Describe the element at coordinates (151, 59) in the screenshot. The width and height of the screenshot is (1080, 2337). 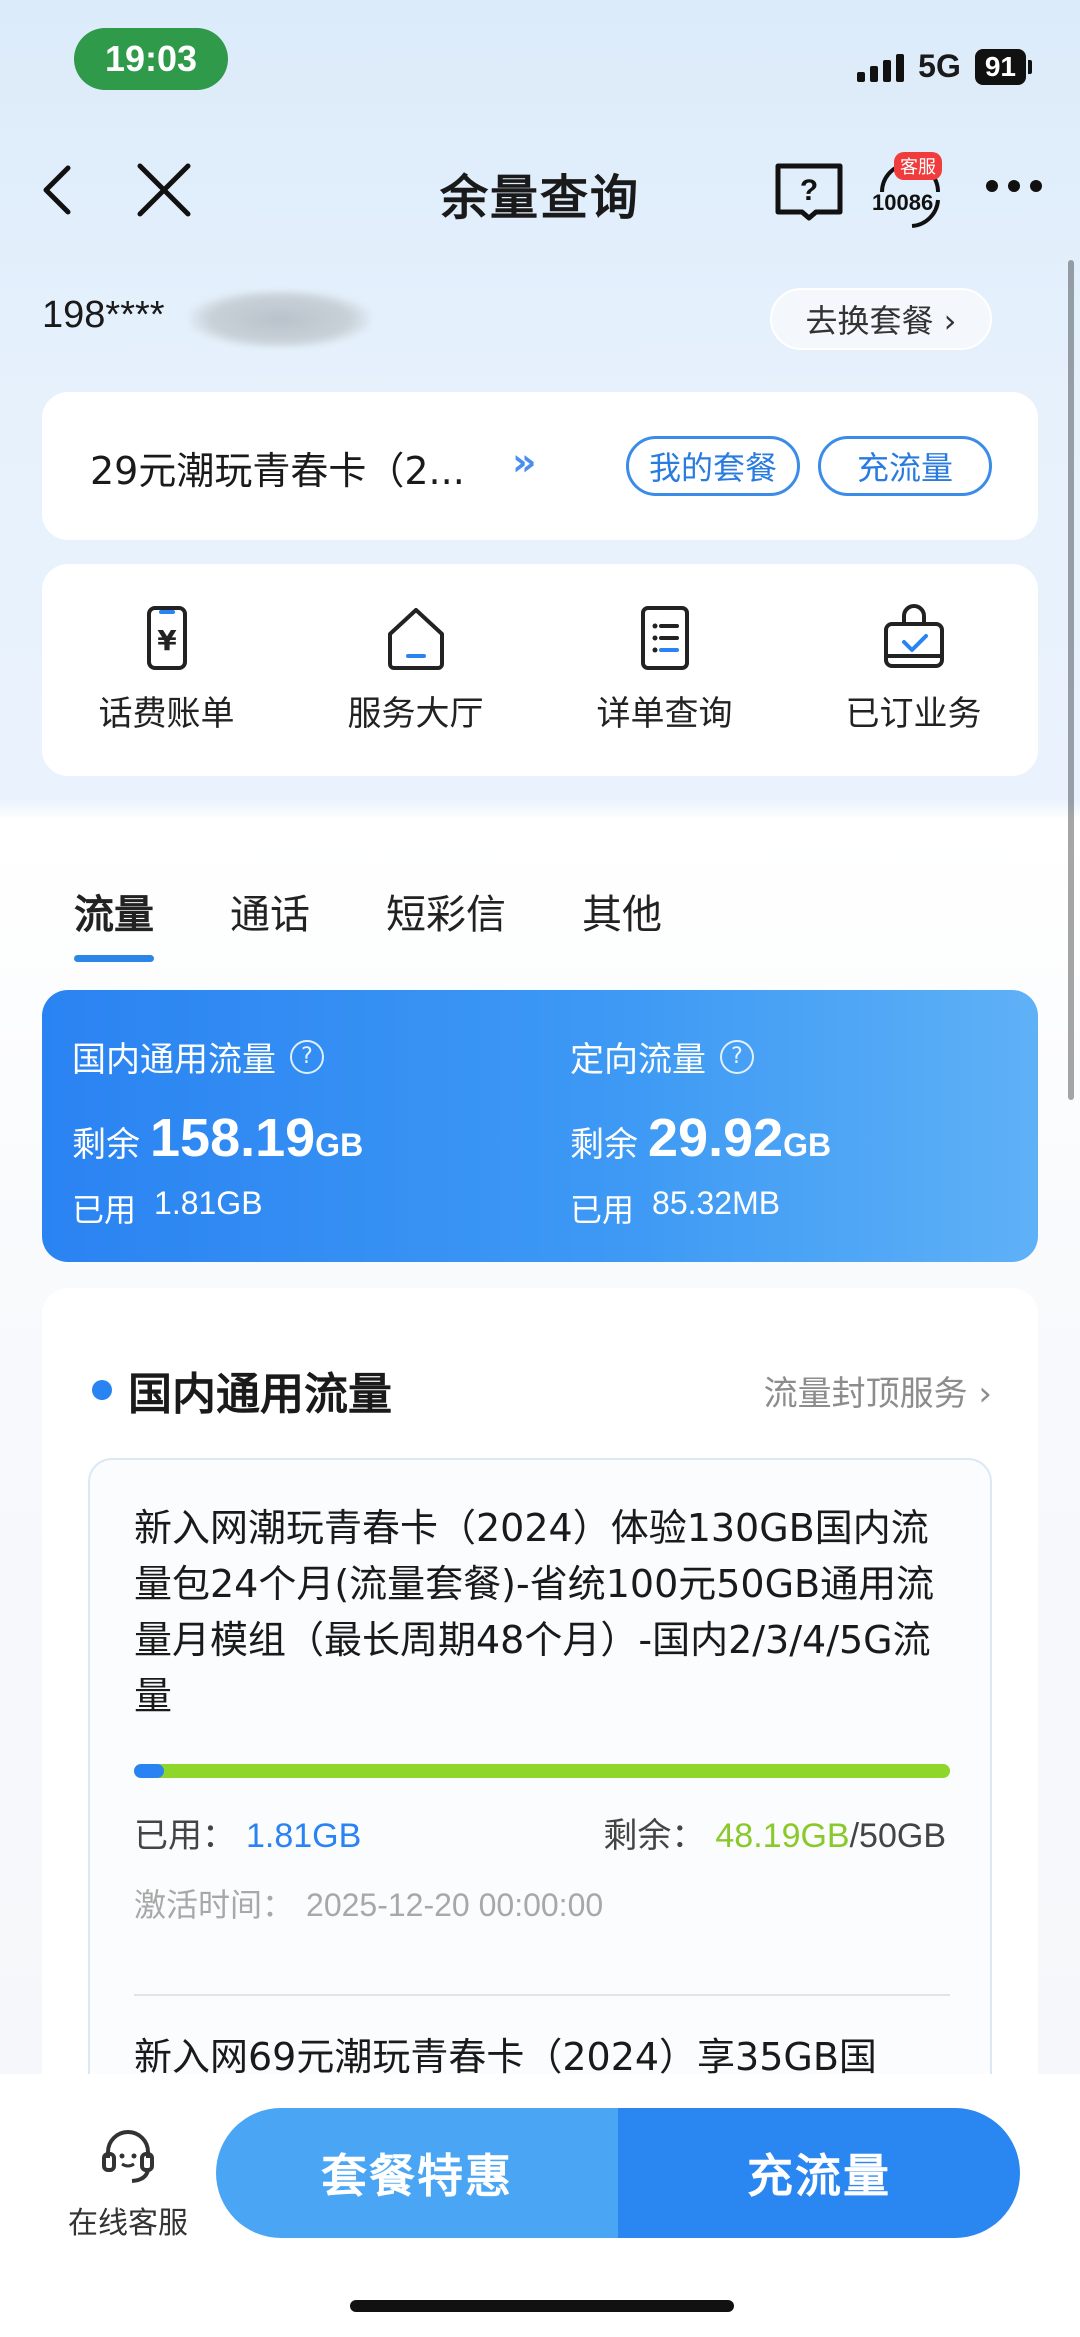
I see `status-time: 19:03` at that location.